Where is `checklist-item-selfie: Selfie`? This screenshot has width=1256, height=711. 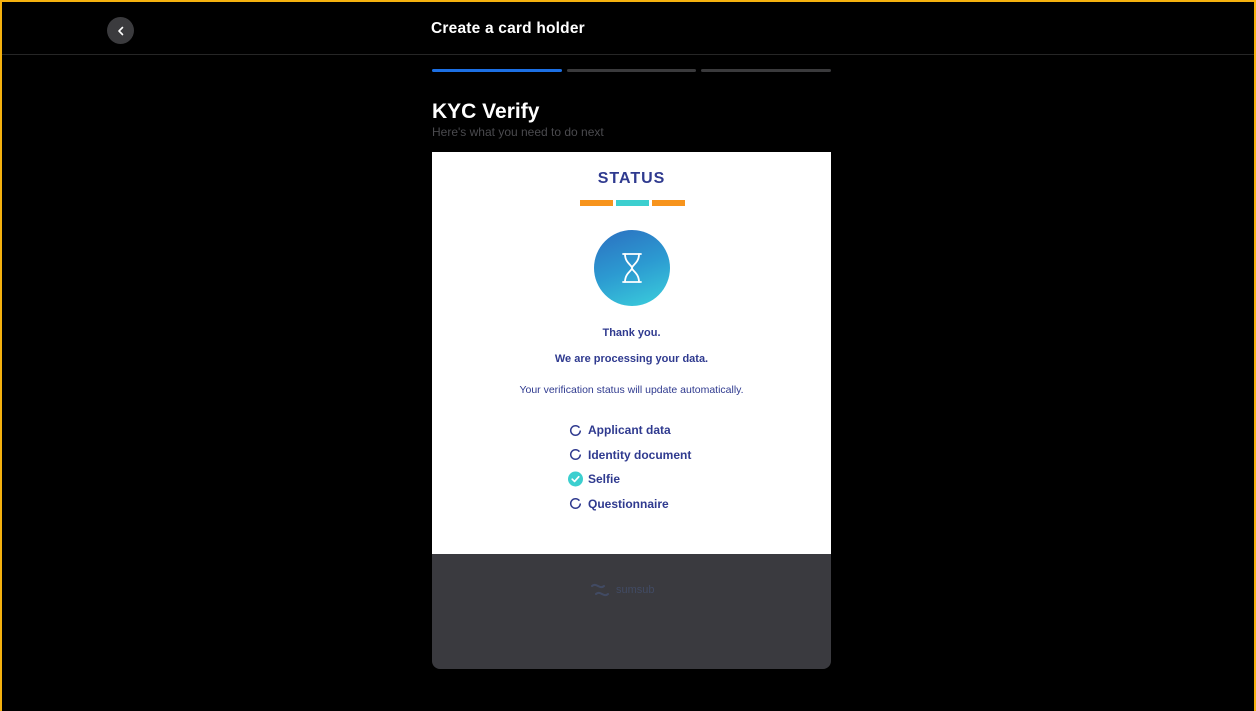 checklist-item-selfie: Selfie is located at coordinates (629, 479).